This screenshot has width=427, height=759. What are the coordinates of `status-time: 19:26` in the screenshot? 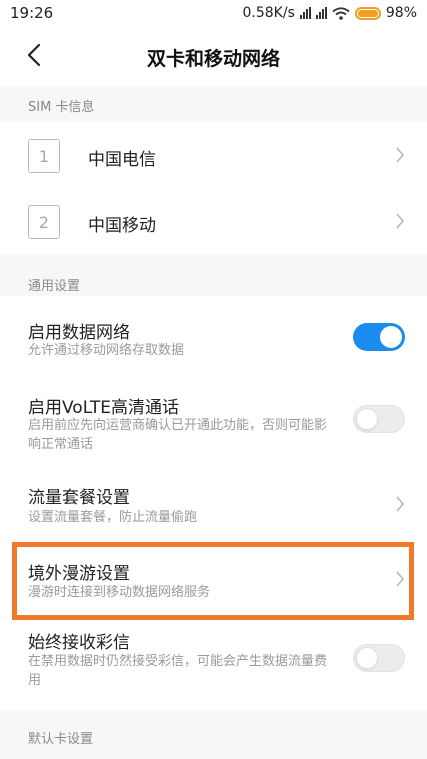 It's located at (32, 13).